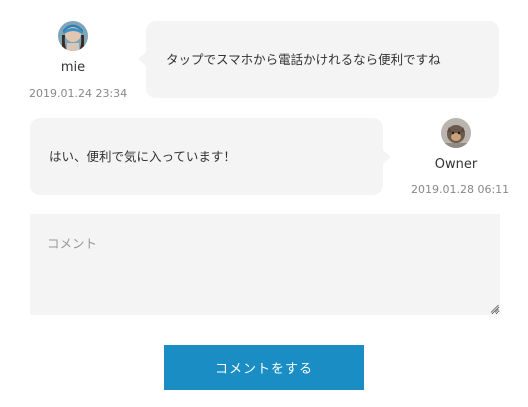 The width and height of the screenshot is (528, 407). I want to click on comment-text: はい、便利で気に入っています！, so click(142, 156).